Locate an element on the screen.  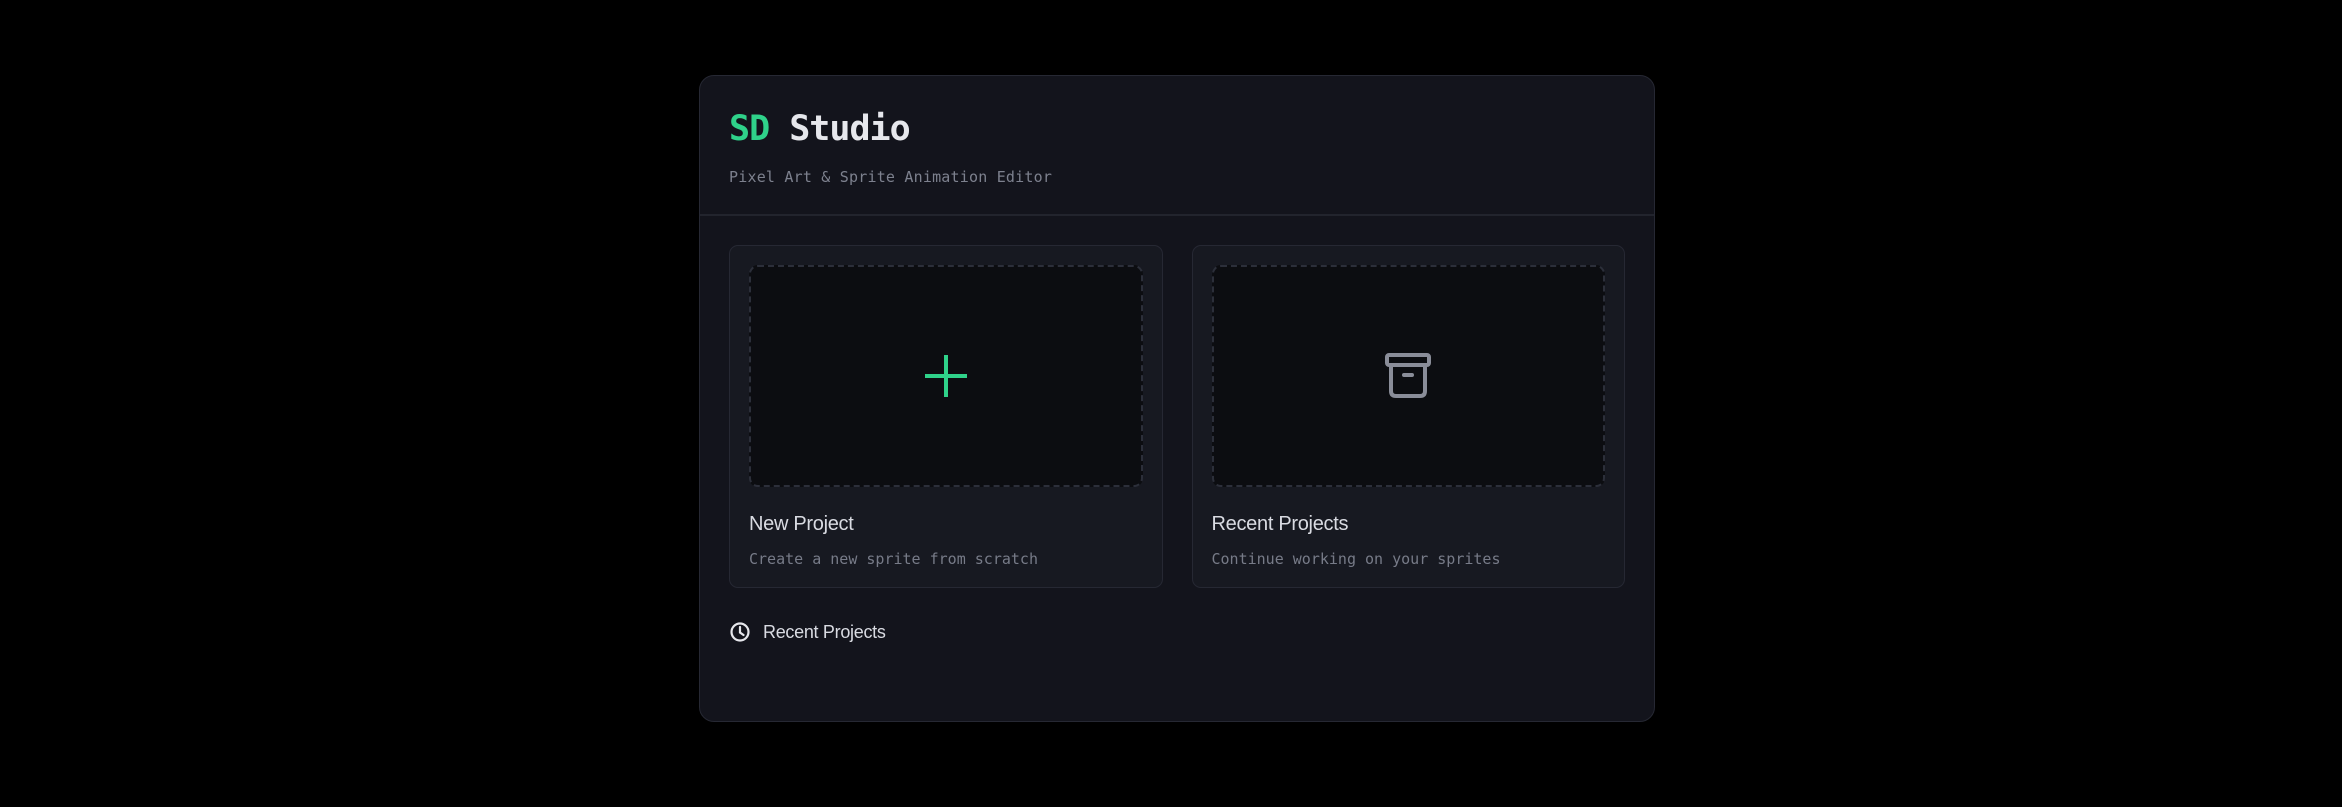
app-title-main: Studio is located at coordinates (849, 129).